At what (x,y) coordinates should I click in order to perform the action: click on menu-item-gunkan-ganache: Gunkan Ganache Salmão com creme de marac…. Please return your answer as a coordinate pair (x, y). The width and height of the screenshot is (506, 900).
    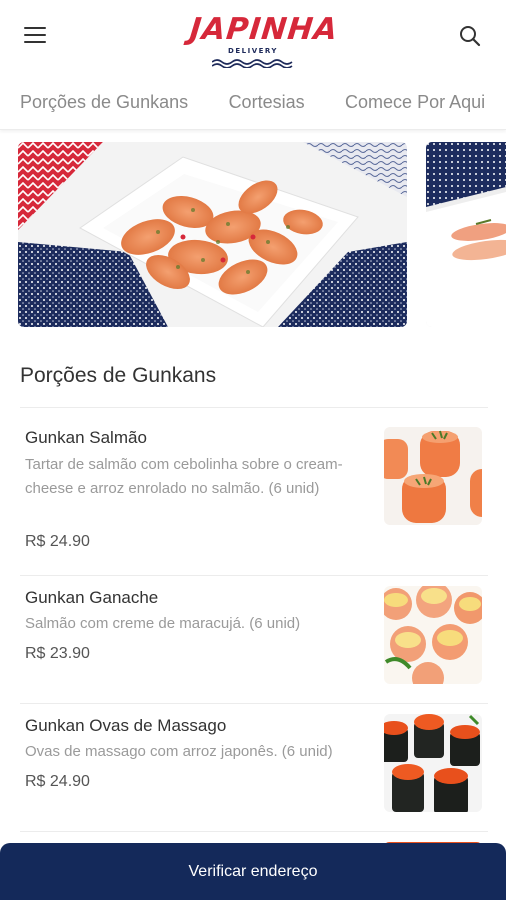
    Looking at the image, I should click on (254, 639).